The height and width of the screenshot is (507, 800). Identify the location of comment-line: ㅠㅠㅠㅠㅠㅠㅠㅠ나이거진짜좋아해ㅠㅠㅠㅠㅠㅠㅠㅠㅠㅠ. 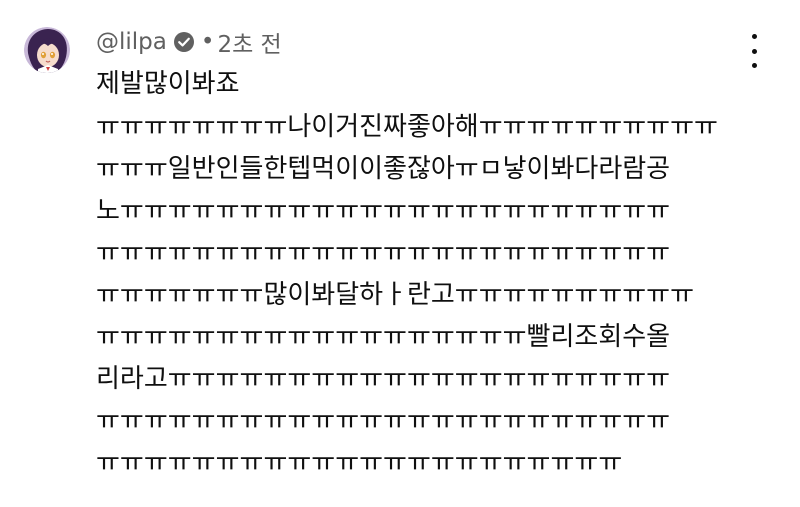
(407, 127).